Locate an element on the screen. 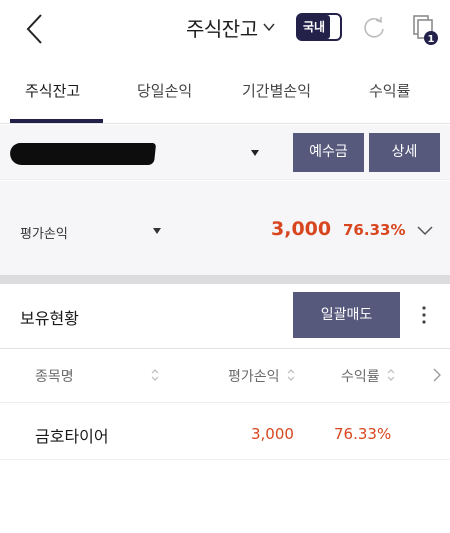 This screenshot has height=533, width=450. detail-button: 상세 is located at coordinates (404, 152).